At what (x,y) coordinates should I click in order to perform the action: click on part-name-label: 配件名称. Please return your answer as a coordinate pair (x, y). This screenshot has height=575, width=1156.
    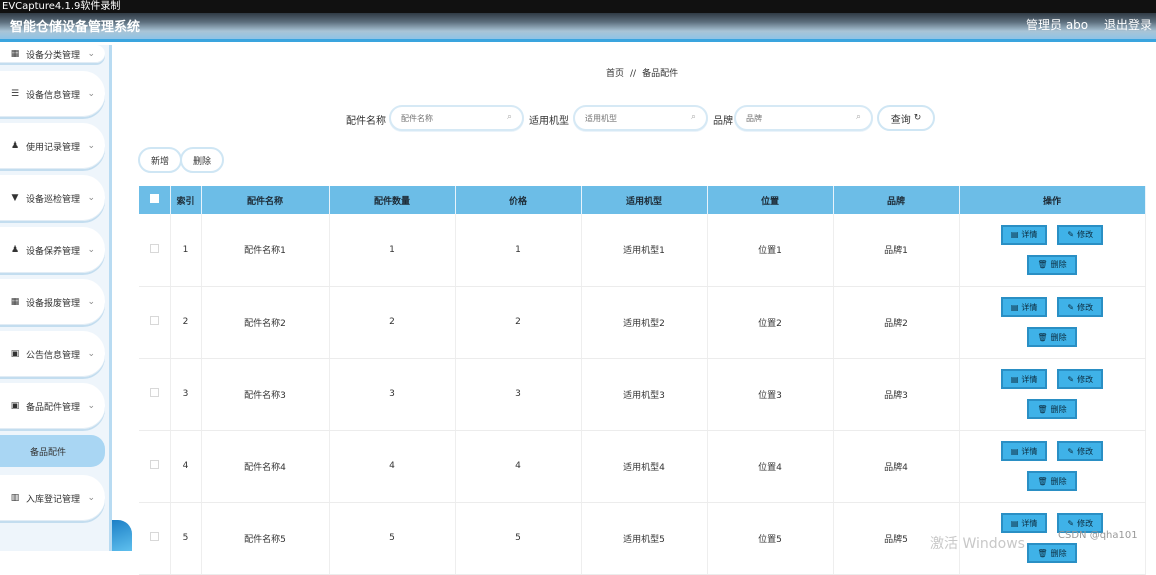
    Looking at the image, I should click on (366, 121).